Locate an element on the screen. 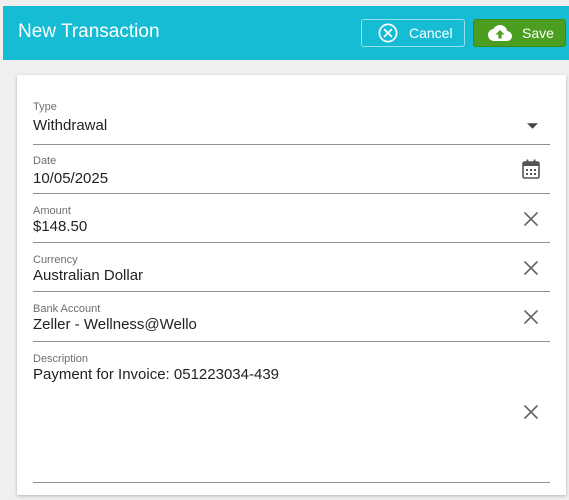 This screenshot has height=500, width=569. description-label: Description is located at coordinates (61, 359).